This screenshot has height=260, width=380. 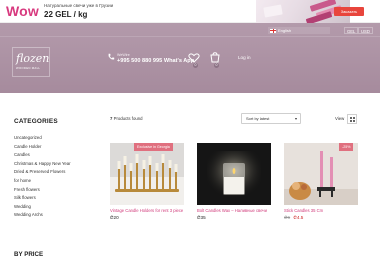 I want to click on stick-candles-image, so click(x=321, y=174).